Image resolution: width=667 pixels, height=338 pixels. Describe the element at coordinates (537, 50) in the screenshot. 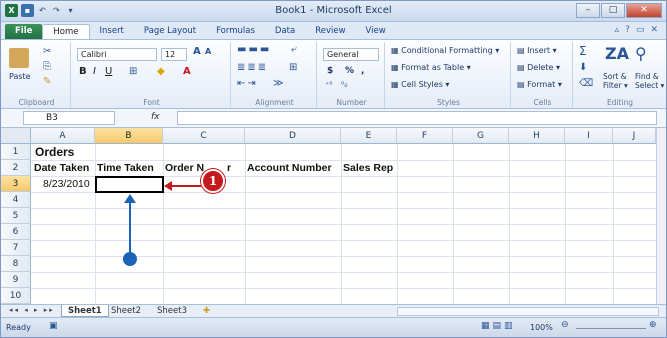

I see `insert-cells-button: ▤ Insert ▾` at that location.